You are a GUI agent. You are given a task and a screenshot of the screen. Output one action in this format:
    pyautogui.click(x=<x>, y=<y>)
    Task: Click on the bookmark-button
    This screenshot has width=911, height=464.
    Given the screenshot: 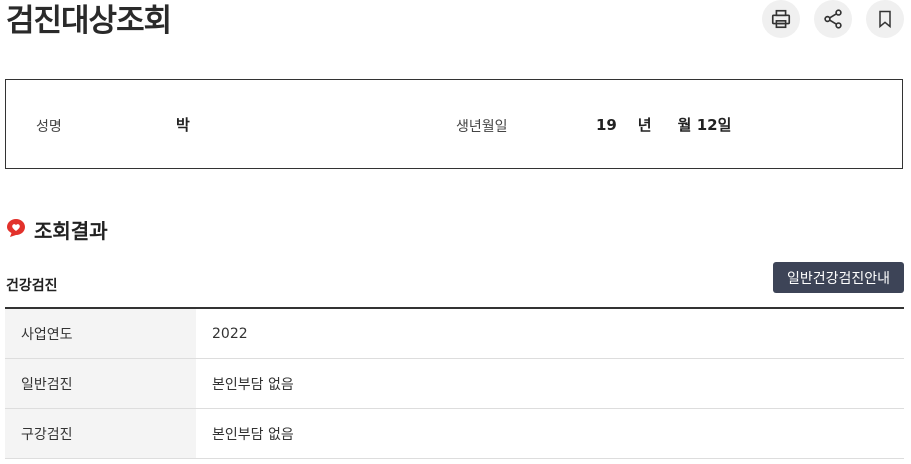 What is the action you would take?
    pyautogui.click(x=885, y=19)
    